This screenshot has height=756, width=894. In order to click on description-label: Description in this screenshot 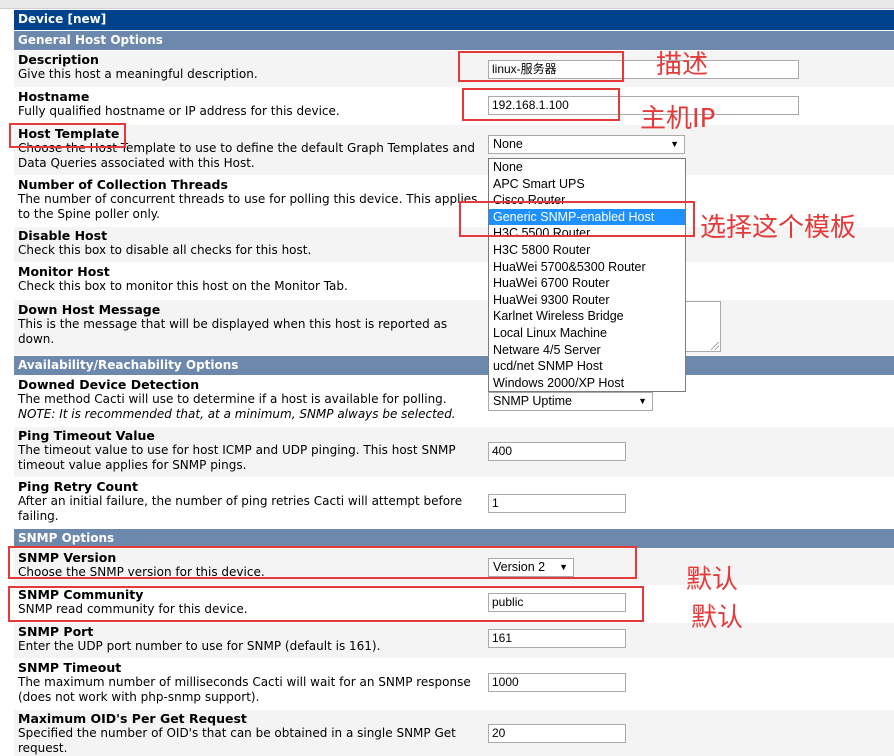, I will do `click(58, 59)`.